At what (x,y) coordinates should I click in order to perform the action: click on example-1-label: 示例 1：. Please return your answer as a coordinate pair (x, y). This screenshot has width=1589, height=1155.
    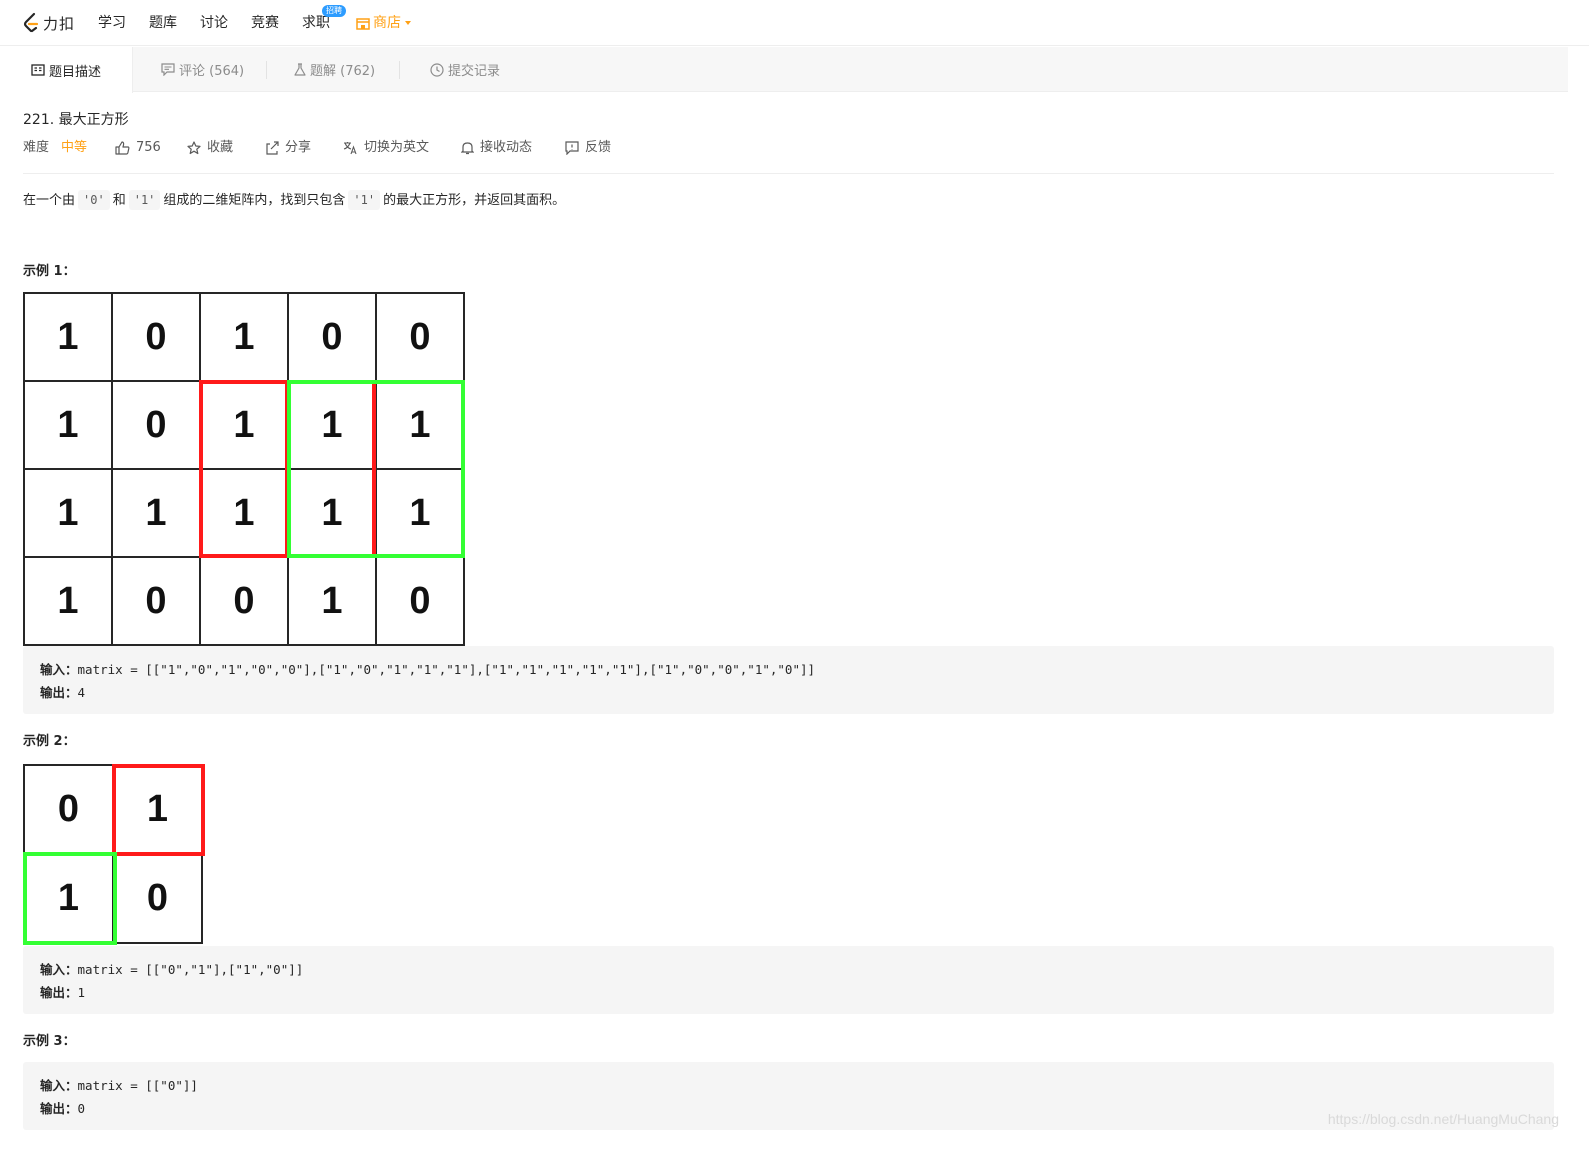
    Looking at the image, I should click on (49, 271).